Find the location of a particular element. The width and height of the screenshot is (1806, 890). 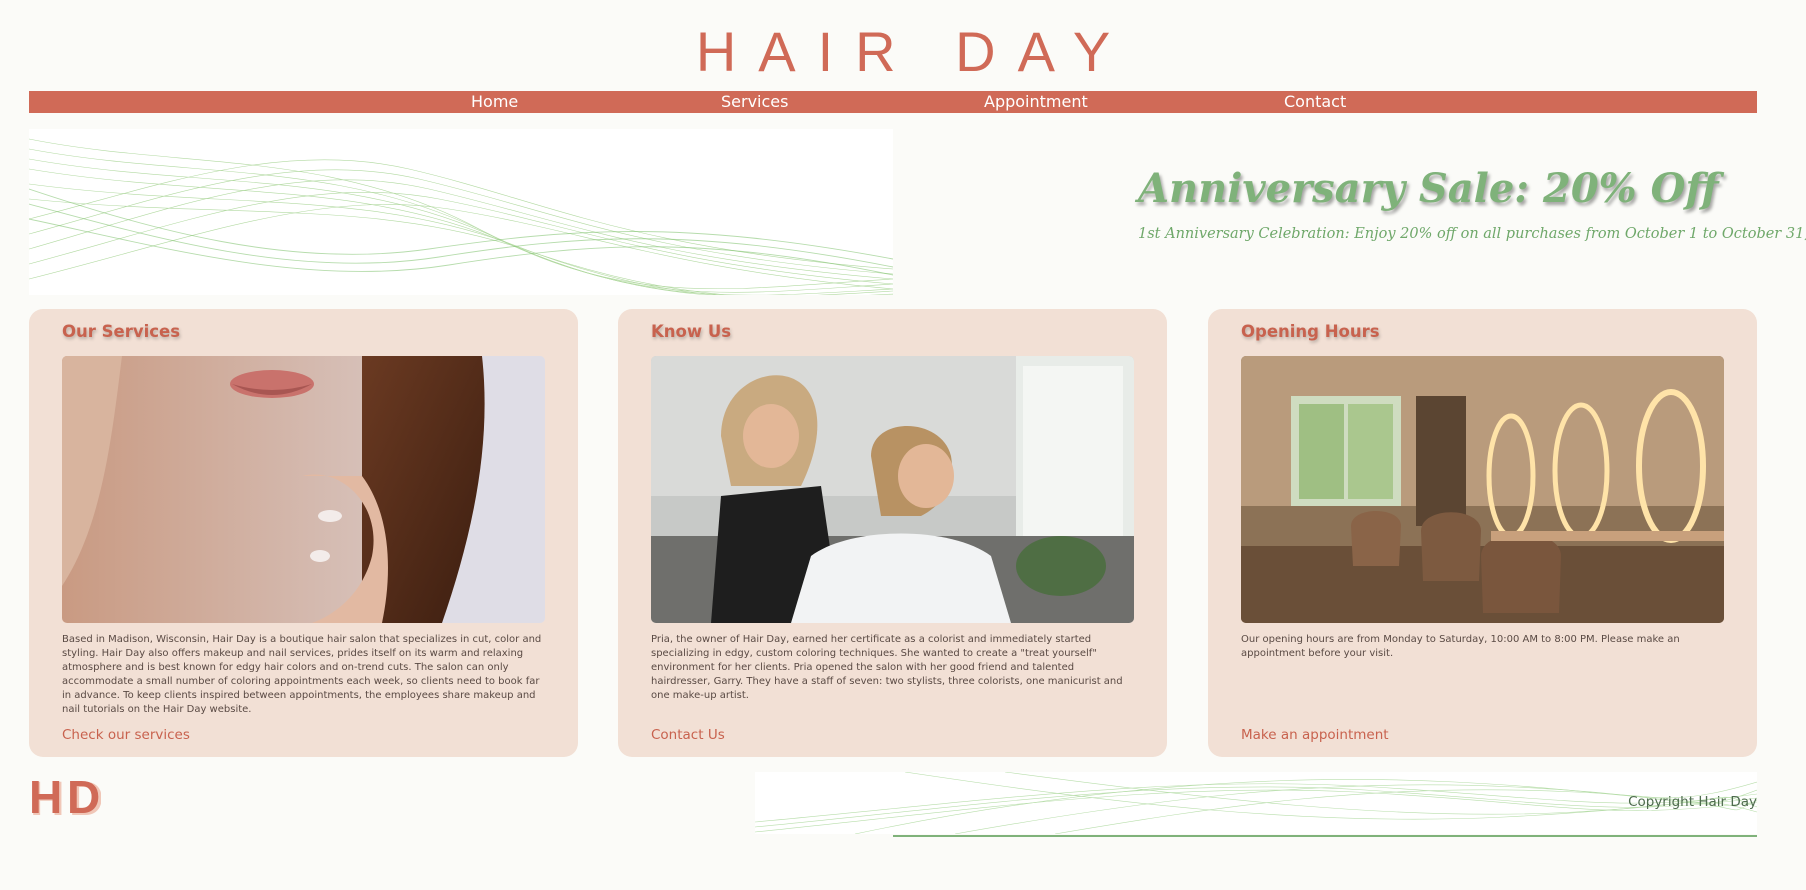

sale-title: Anniversary Sale: 20% Off is located at coordinates (1428, 188).